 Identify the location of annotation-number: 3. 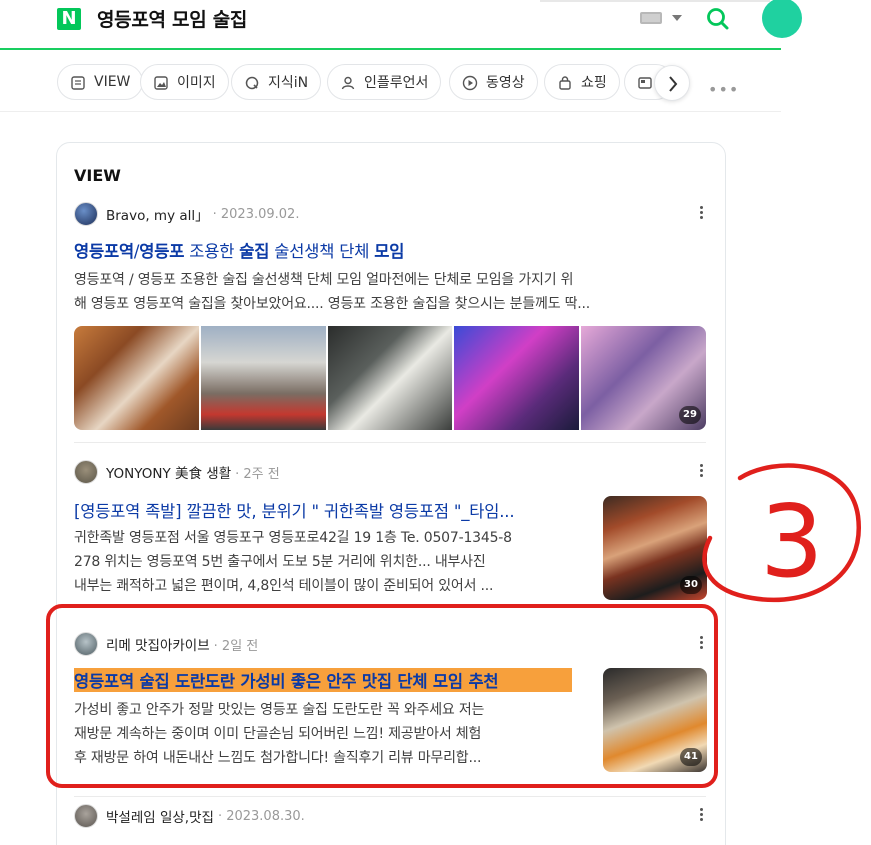
(782, 533).